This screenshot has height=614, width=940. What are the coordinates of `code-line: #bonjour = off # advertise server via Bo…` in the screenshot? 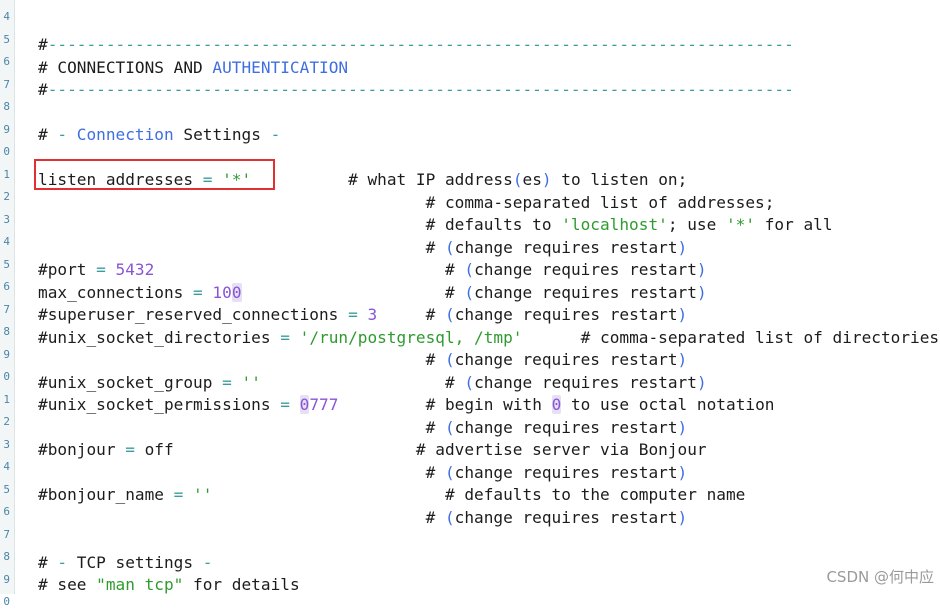 It's located at (372, 450).